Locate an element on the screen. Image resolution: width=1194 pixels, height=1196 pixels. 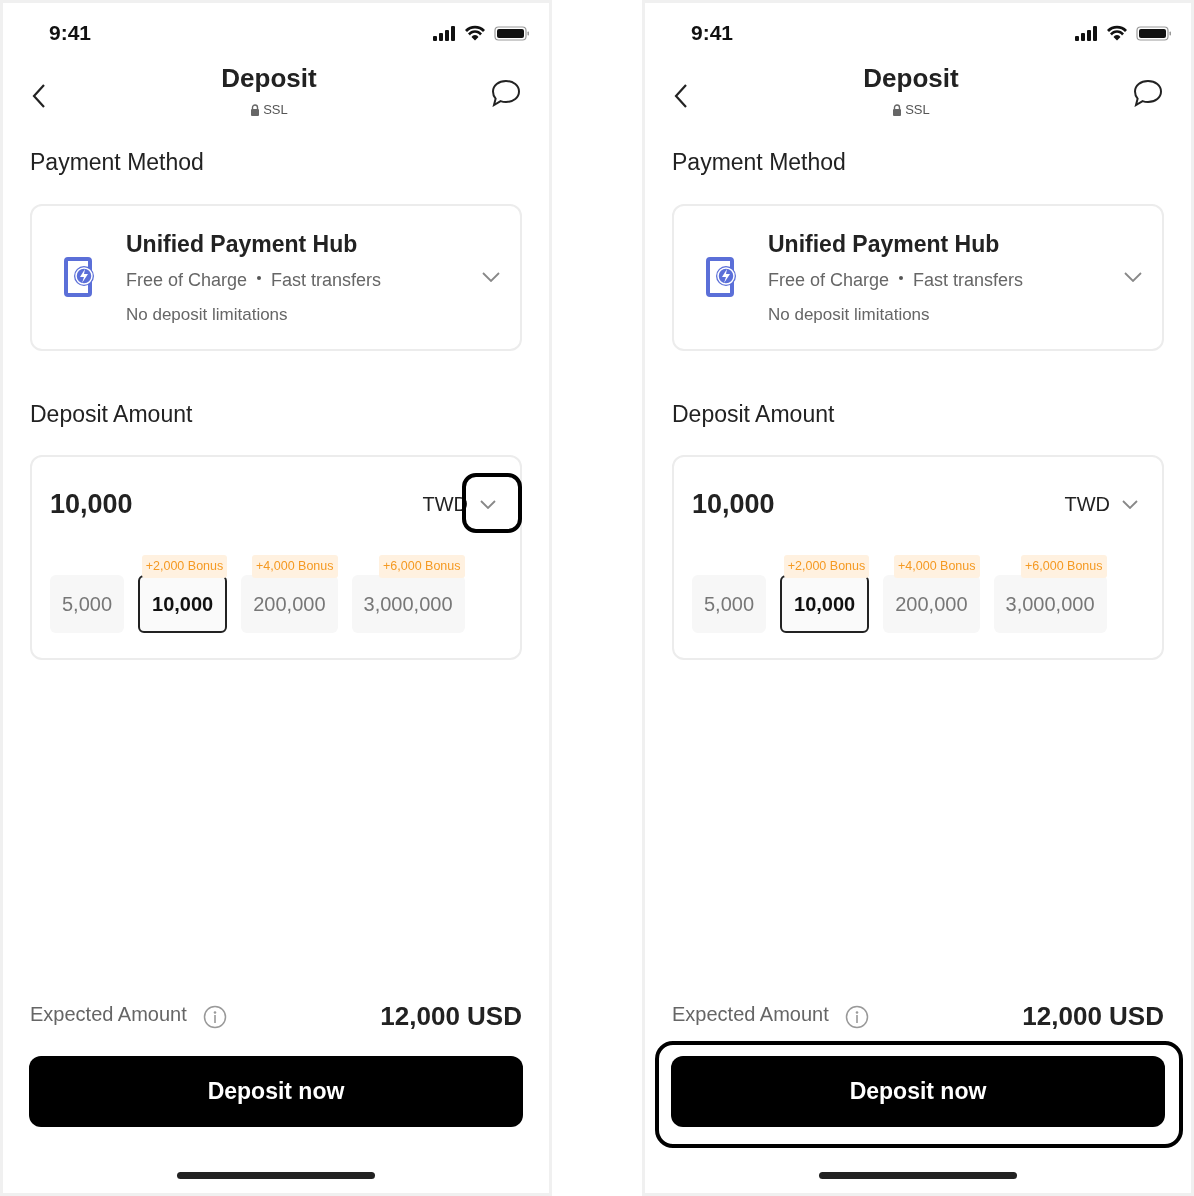
currency-label: TWD is located at coordinates (1087, 504).